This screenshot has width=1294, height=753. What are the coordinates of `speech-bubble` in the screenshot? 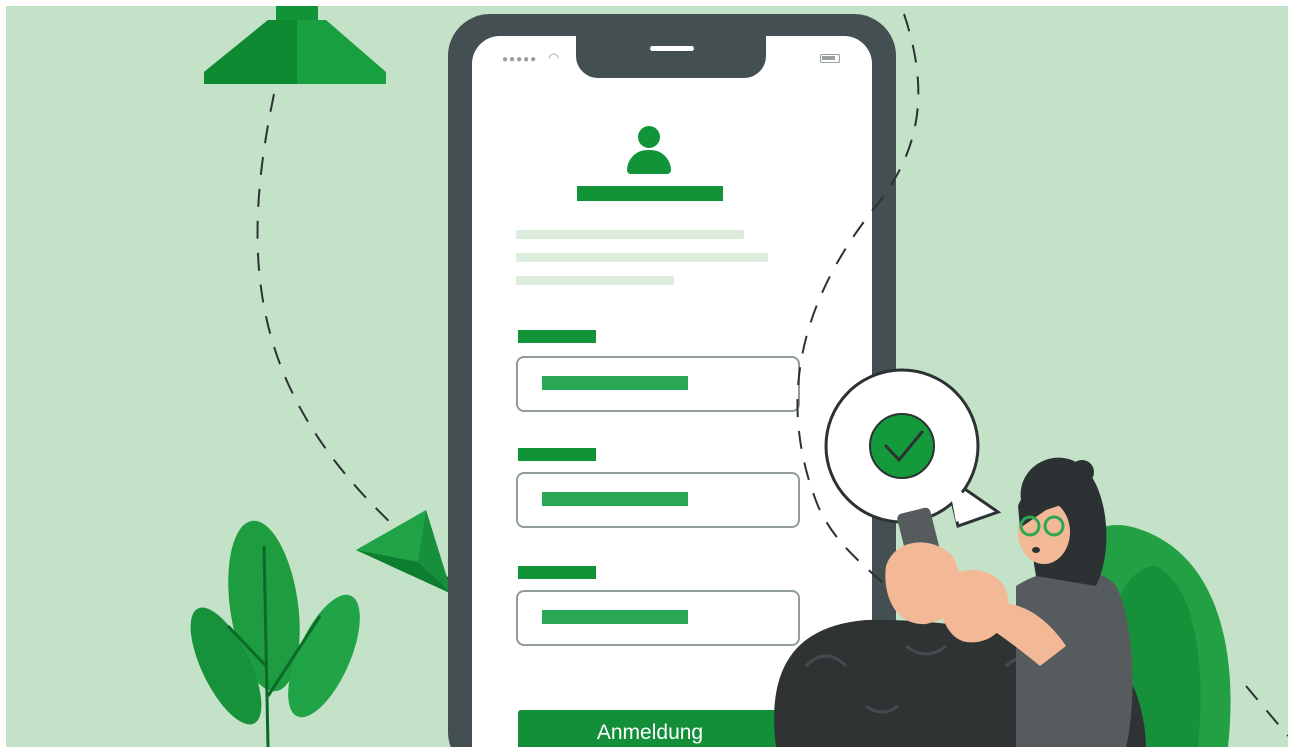 It's located at (913, 448).